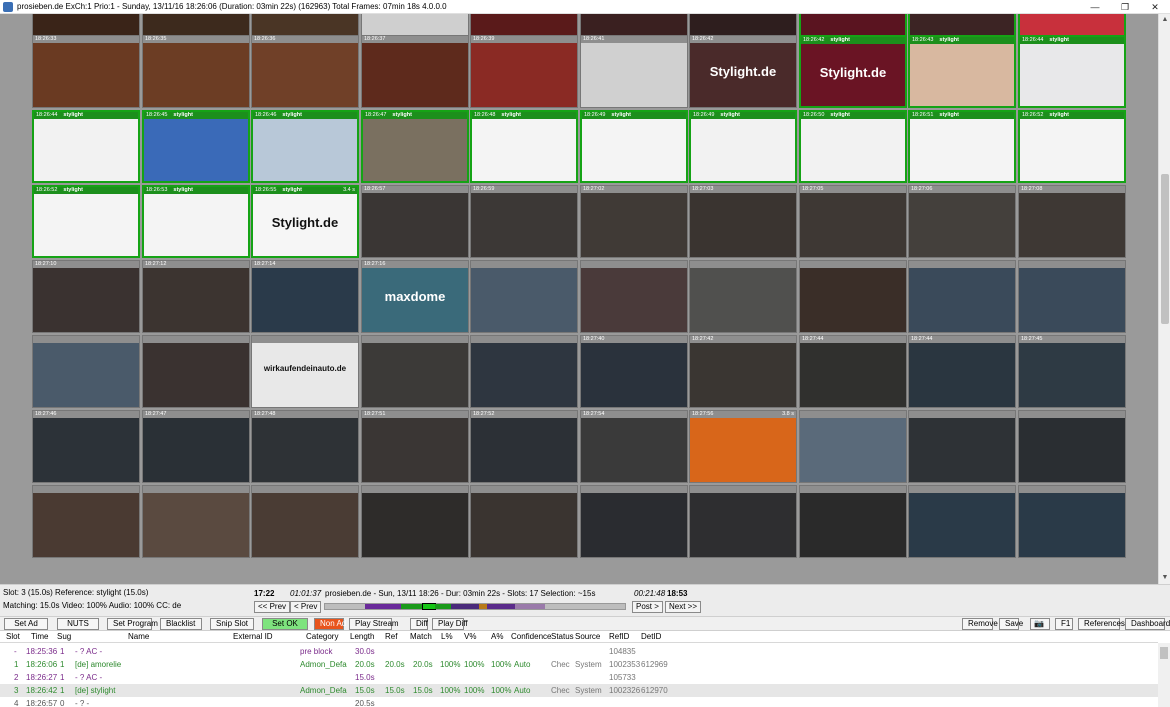 The width and height of the screenshot is (1170, 707). What do you see at coordinates (853, 221) in the screenshot?
I see `frame-thumbnail: 18:27:05` at bounding box center [853, 221].